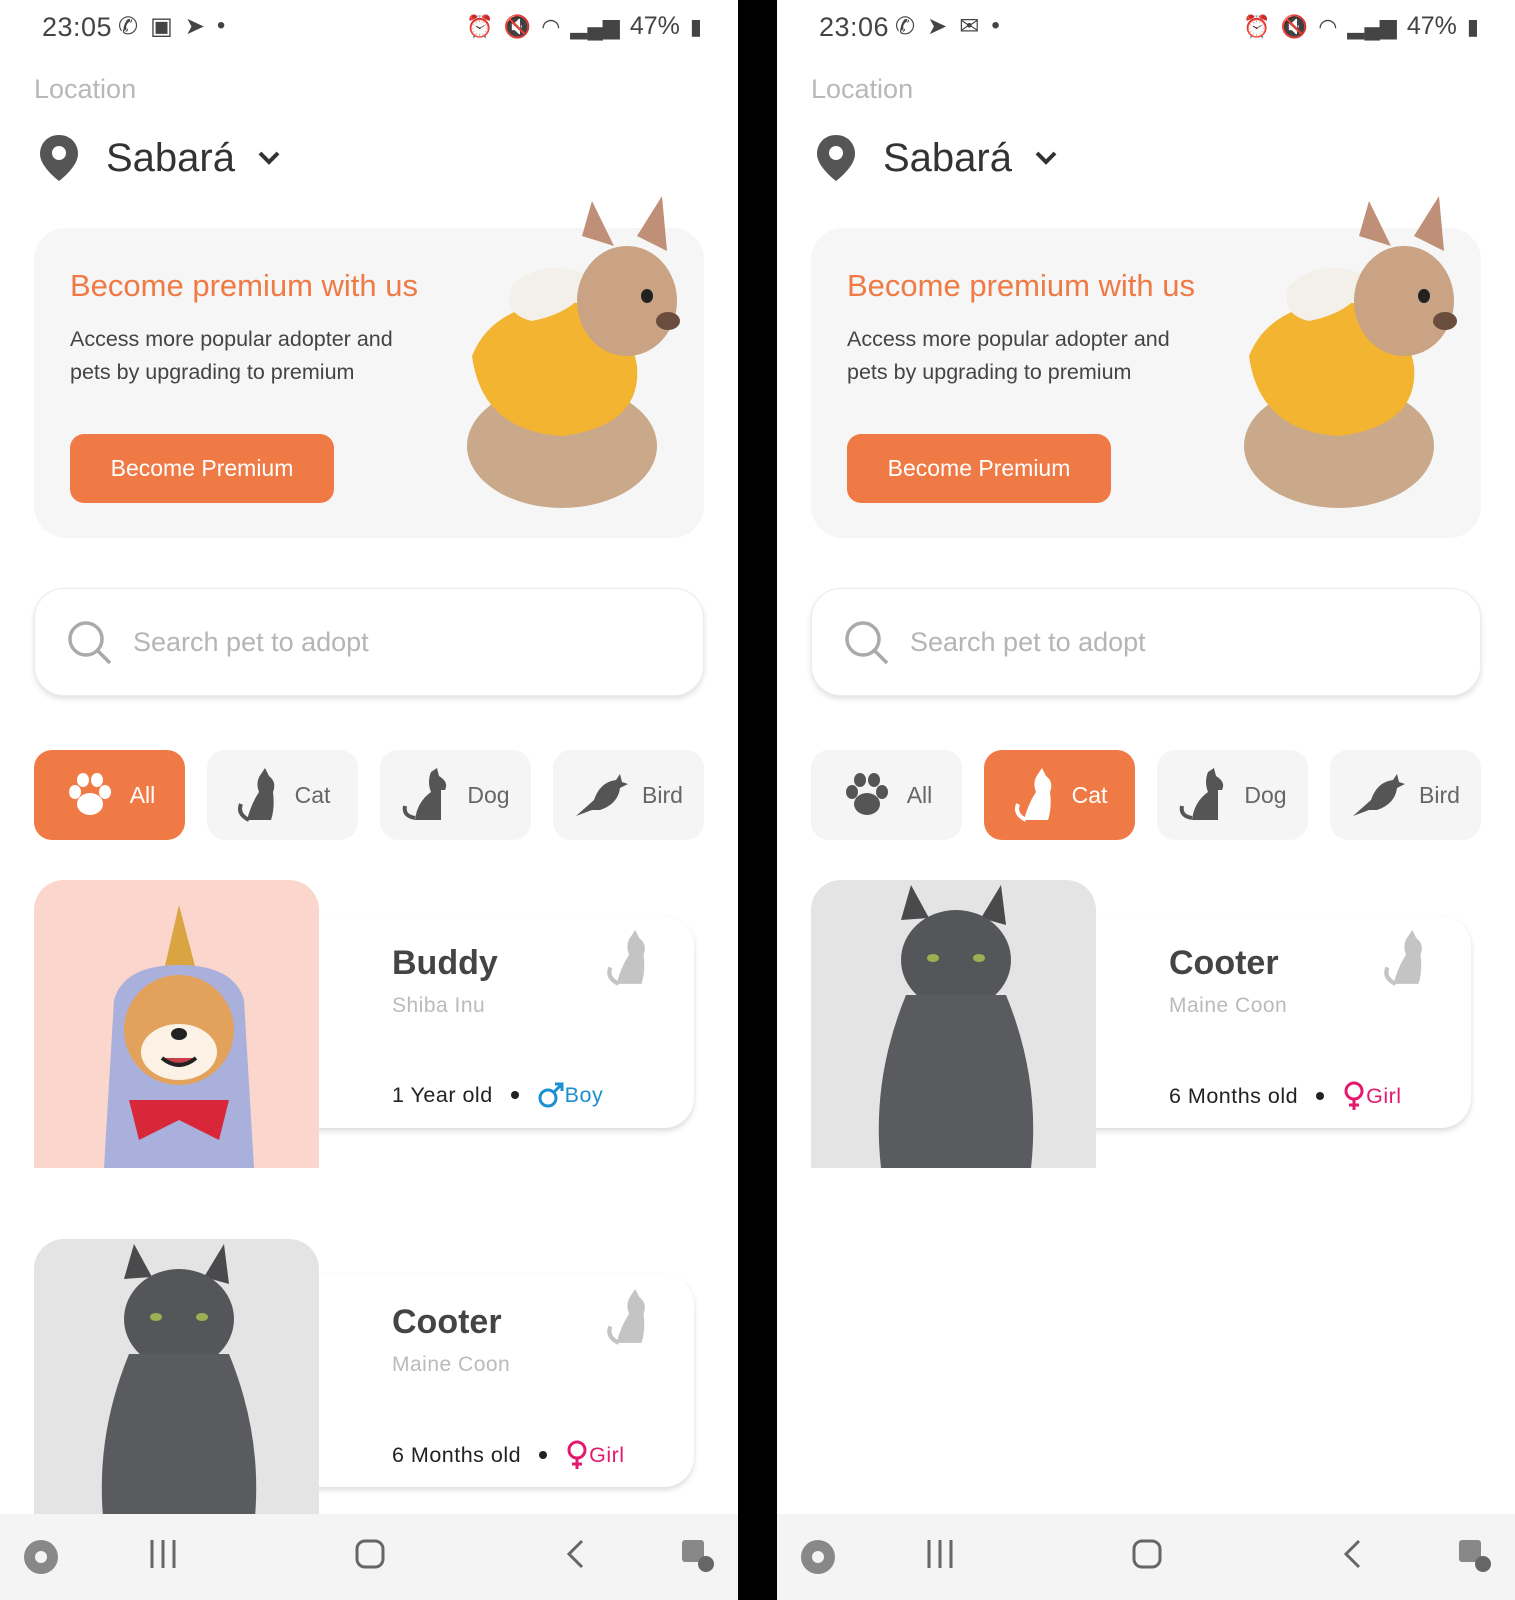  Describe the element at coordinates (1089, 794) in the screenshot. I see `filter-cat-label: Cat` at that location.